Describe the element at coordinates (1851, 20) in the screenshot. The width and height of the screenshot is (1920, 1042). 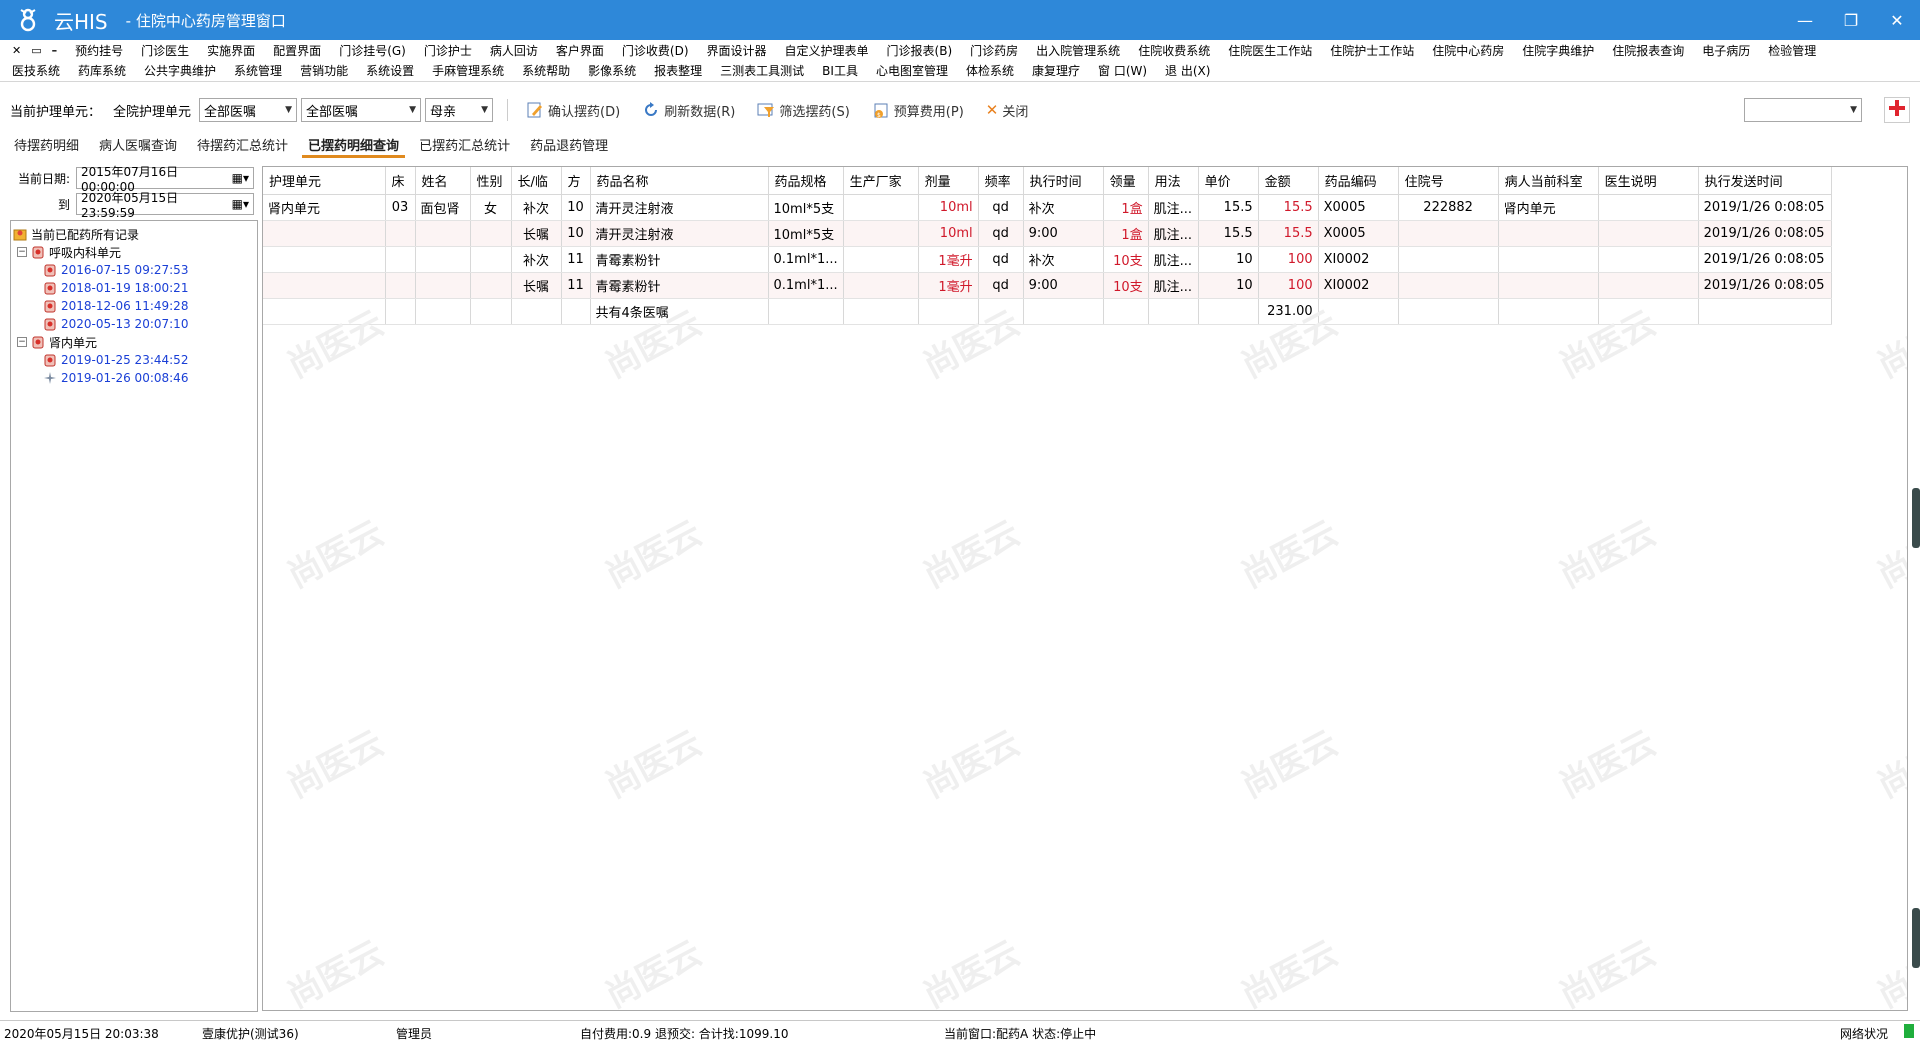
I see `restore-button: ❐` at that location.